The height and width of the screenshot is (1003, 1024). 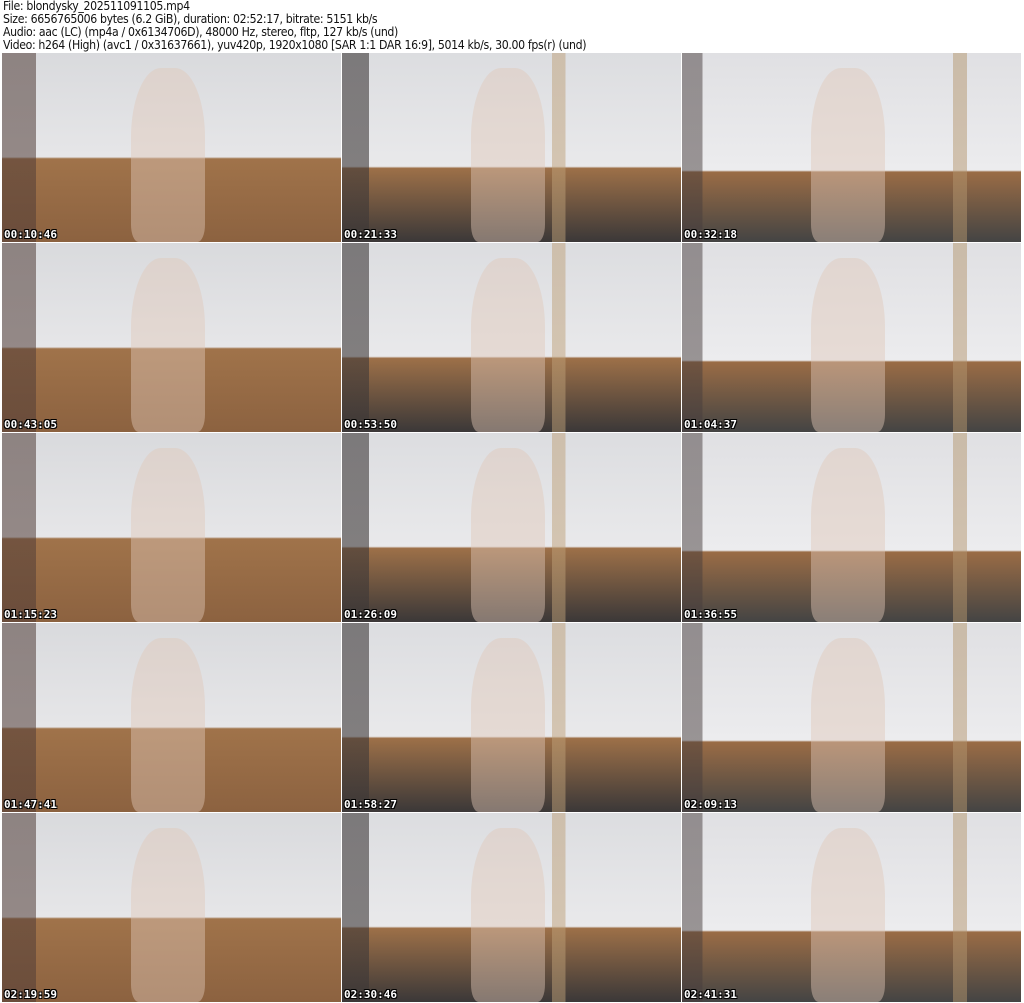 I want to click on thumbnail-timestamp: 02:09:13, so click(x=710, y=804).